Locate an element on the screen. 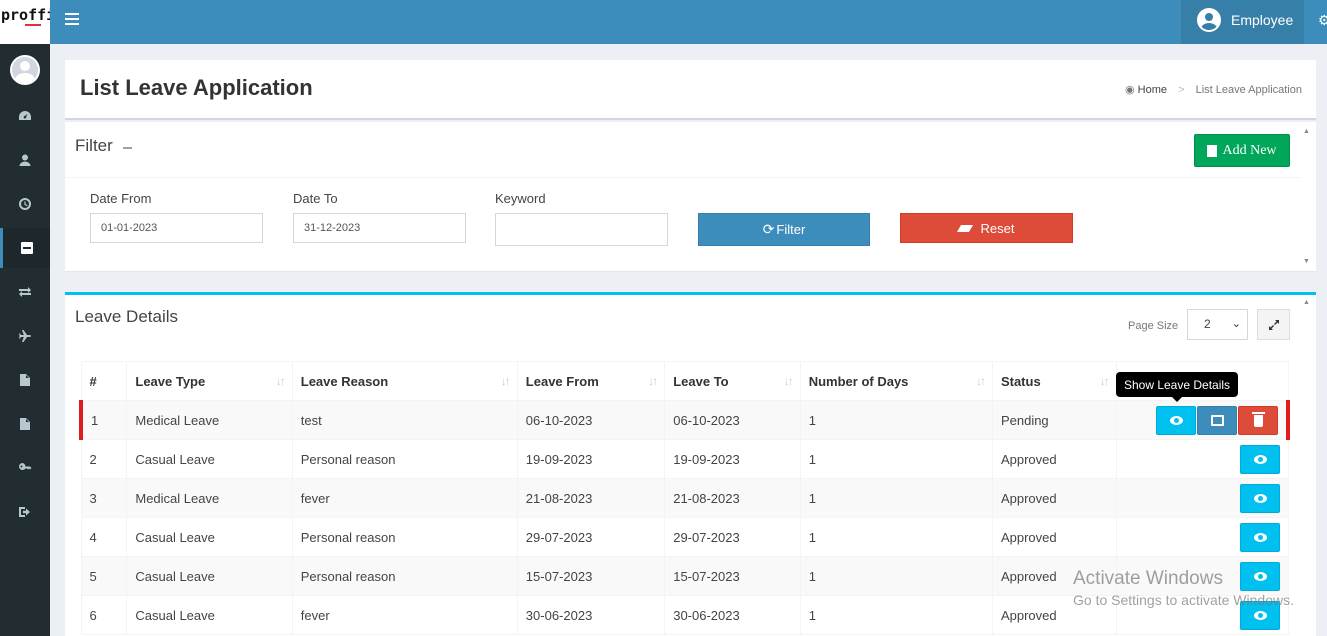 The image size is (1327, 636). key-icon is located at coordinates (25, 466).